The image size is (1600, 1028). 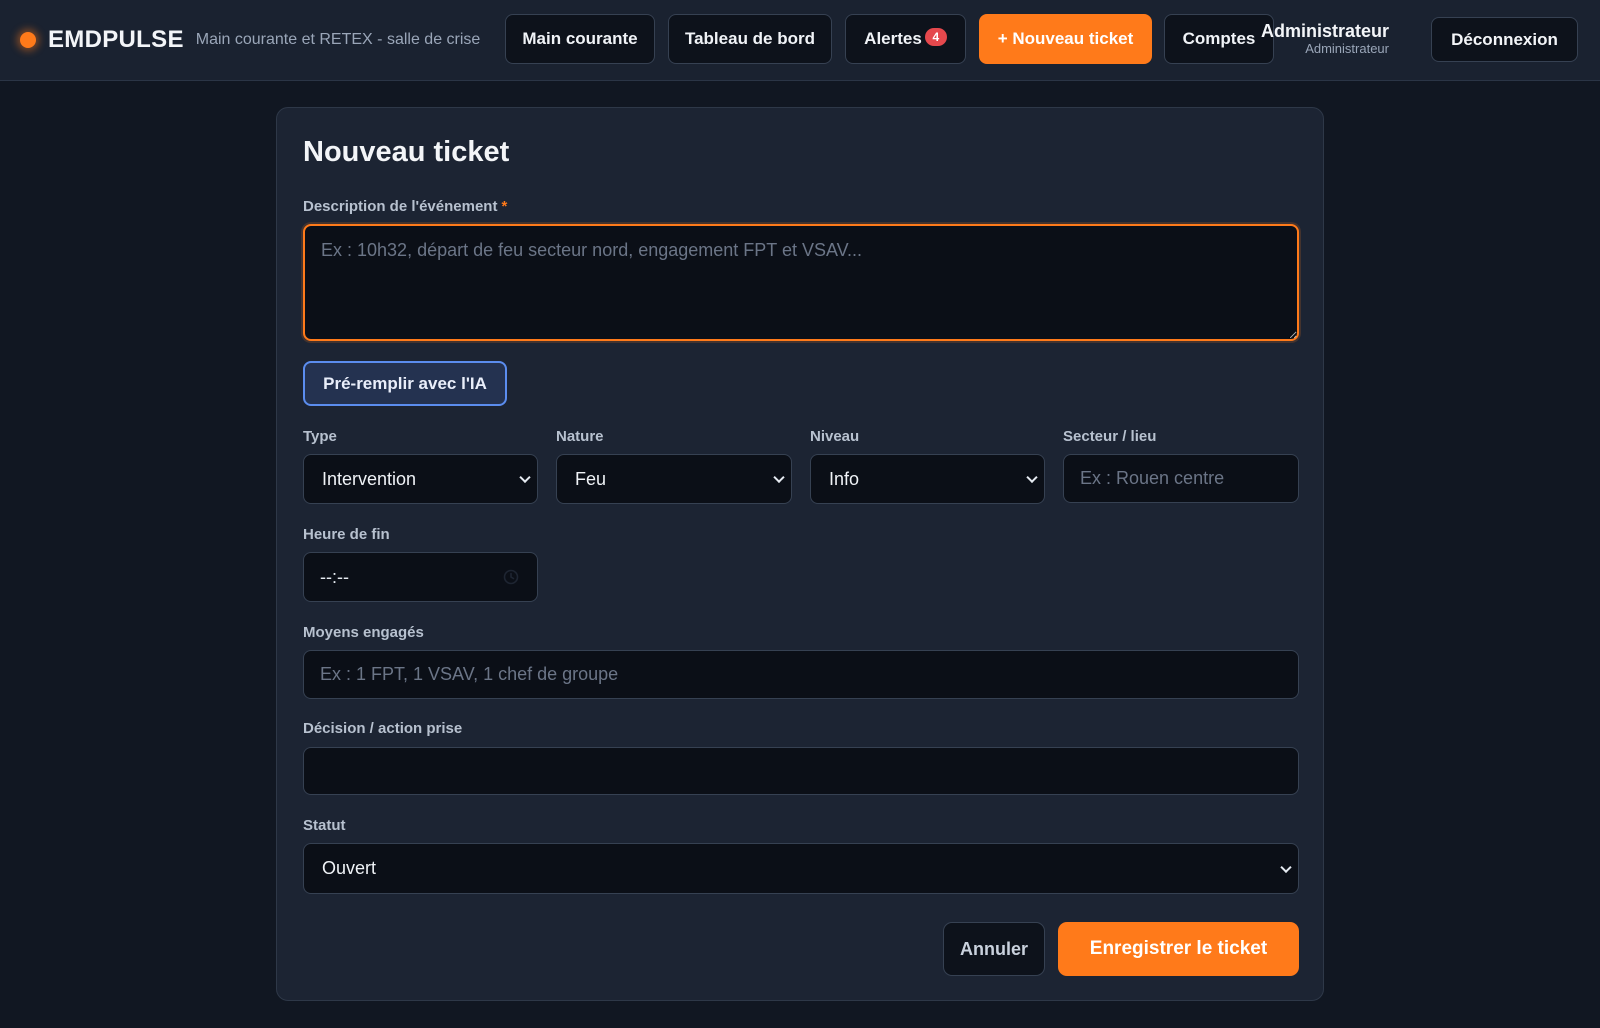 I want to click on description-label-text: Description de l'événement, so click(x=400, y=206).